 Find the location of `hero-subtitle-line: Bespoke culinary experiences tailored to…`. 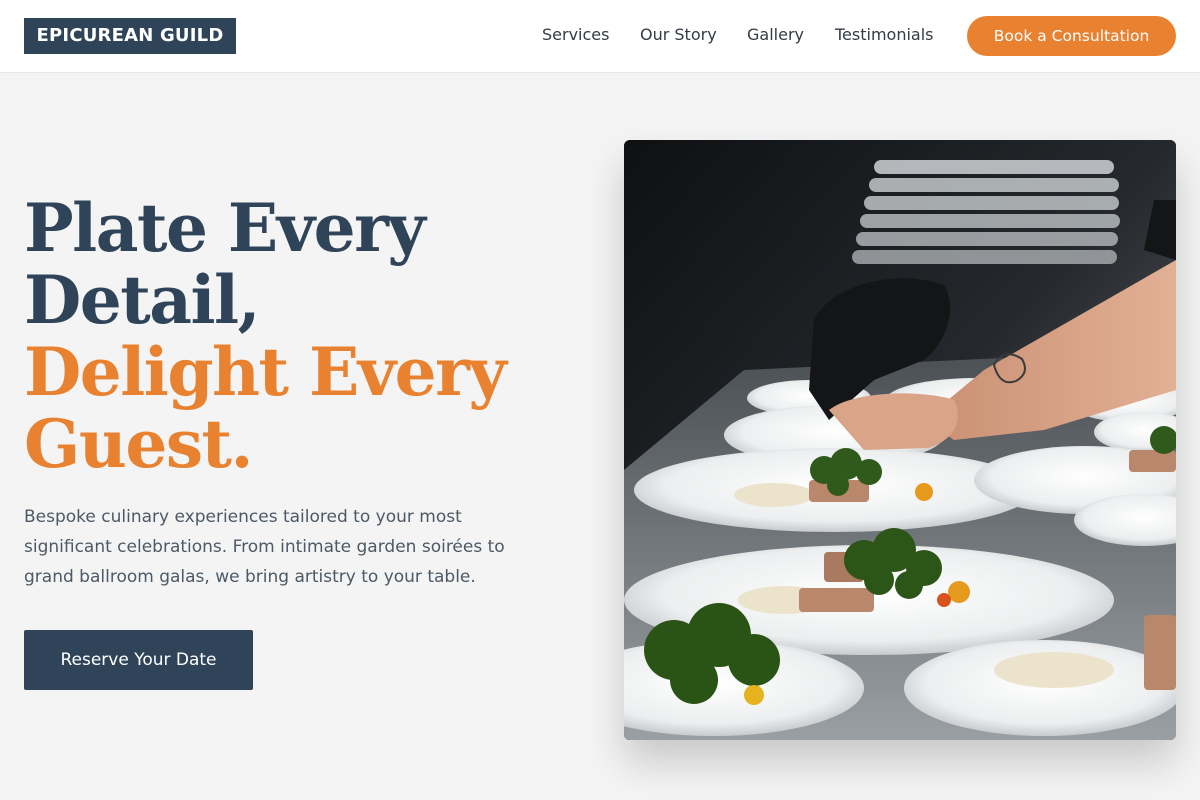

hero-subtitle-line: Bespoke culinary experiences tailored to… is located at coordinates (243, 517).